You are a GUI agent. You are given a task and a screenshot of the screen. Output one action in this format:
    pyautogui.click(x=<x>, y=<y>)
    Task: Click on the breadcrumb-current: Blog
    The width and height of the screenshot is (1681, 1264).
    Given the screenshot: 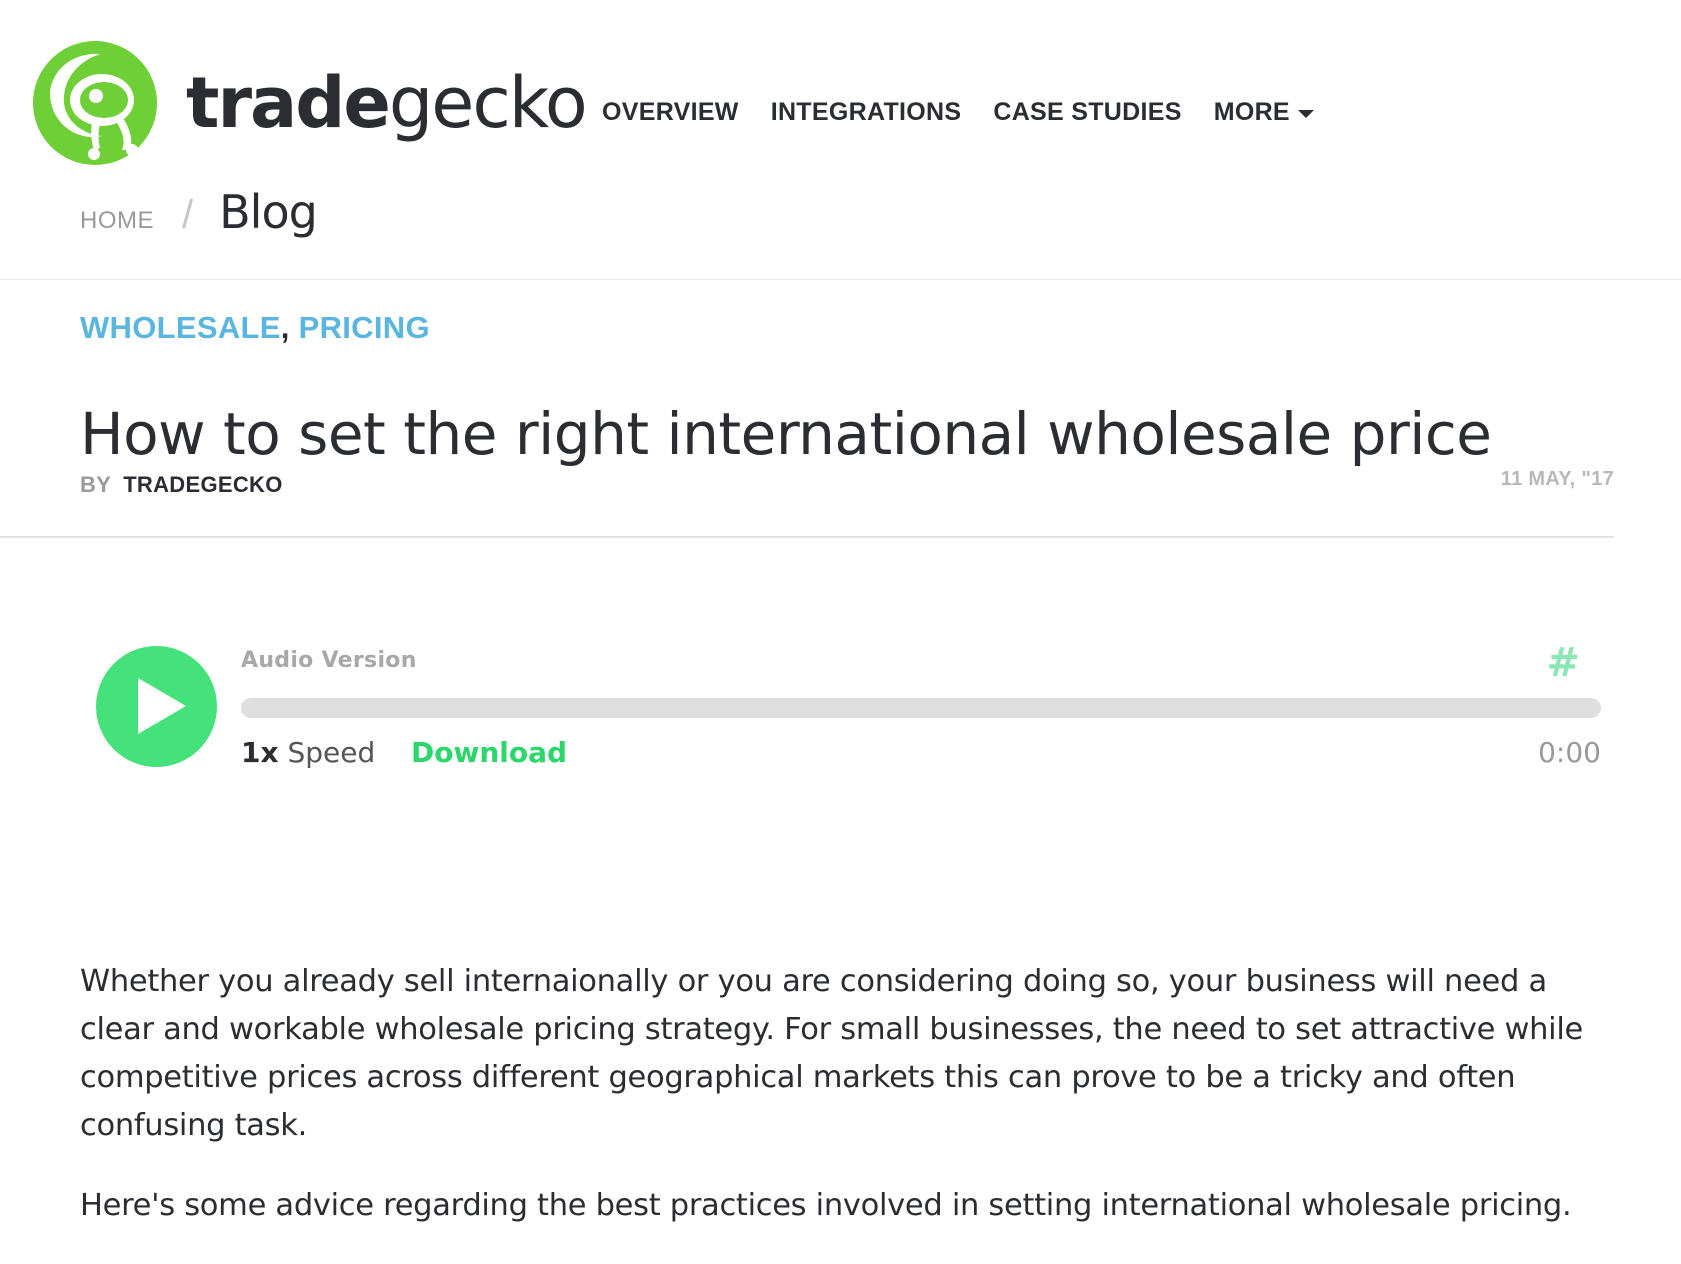 What is the action you would take?
    pyautogui.click(x=268, y=212)
    